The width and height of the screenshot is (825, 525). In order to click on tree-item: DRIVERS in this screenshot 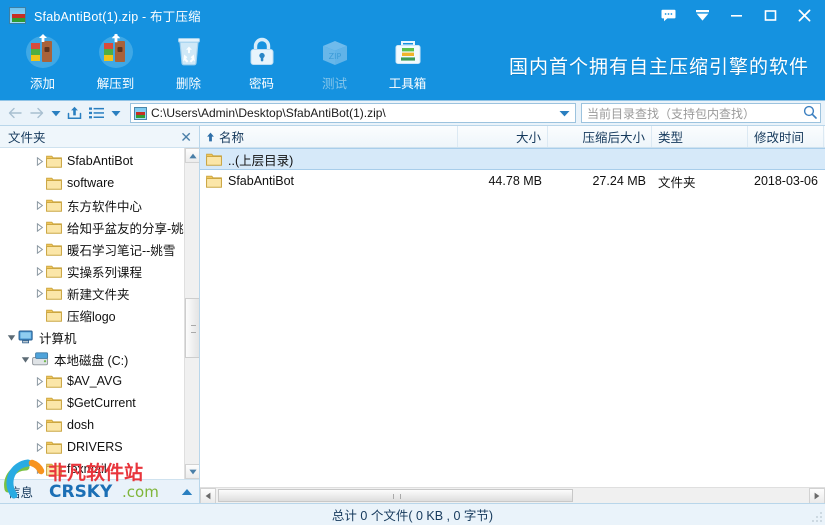, I will do `click(99, 447)`.